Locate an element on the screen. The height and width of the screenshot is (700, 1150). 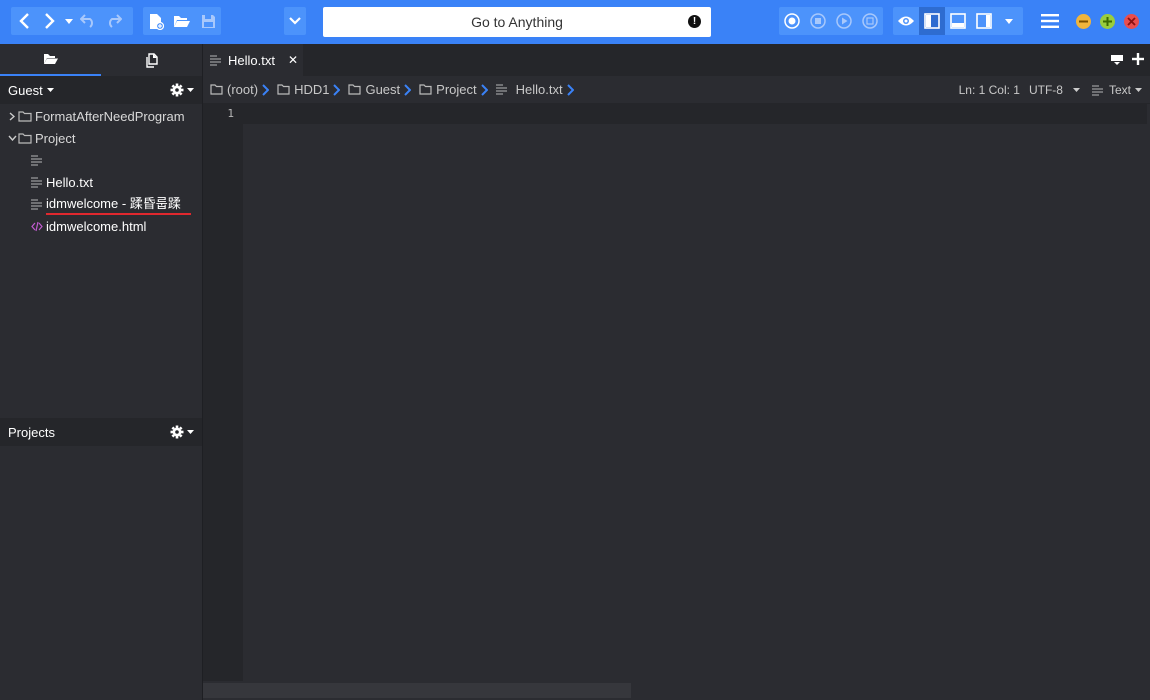
projects-settings-button is located at coordinates (182, 432).